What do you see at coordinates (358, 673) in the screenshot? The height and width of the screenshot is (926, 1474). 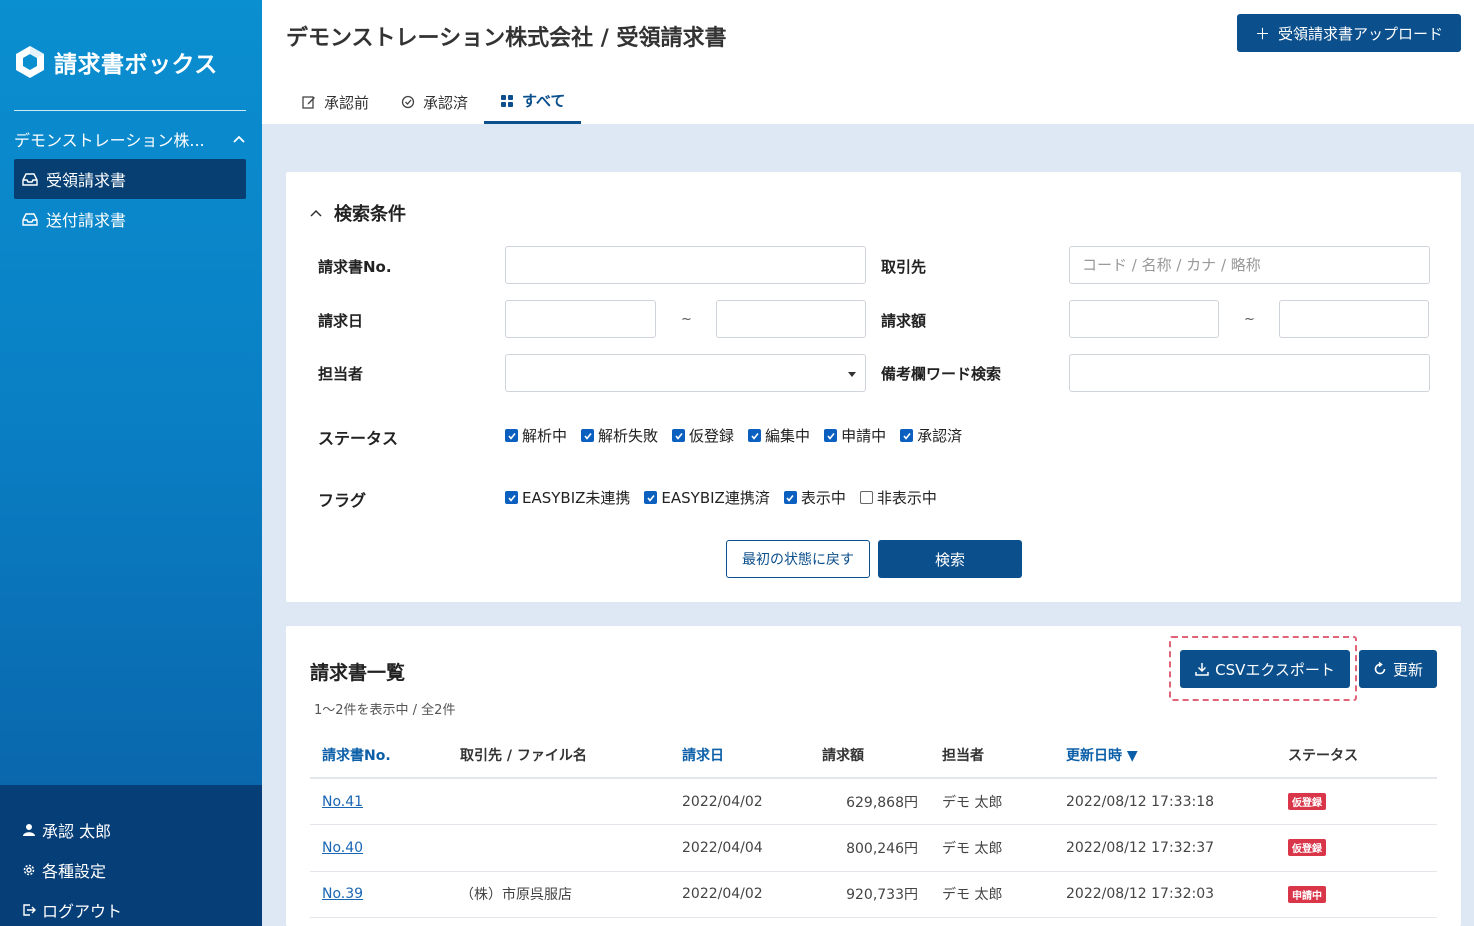 I see `list-title: 請求書一覧` at bounding box center [358, 673].